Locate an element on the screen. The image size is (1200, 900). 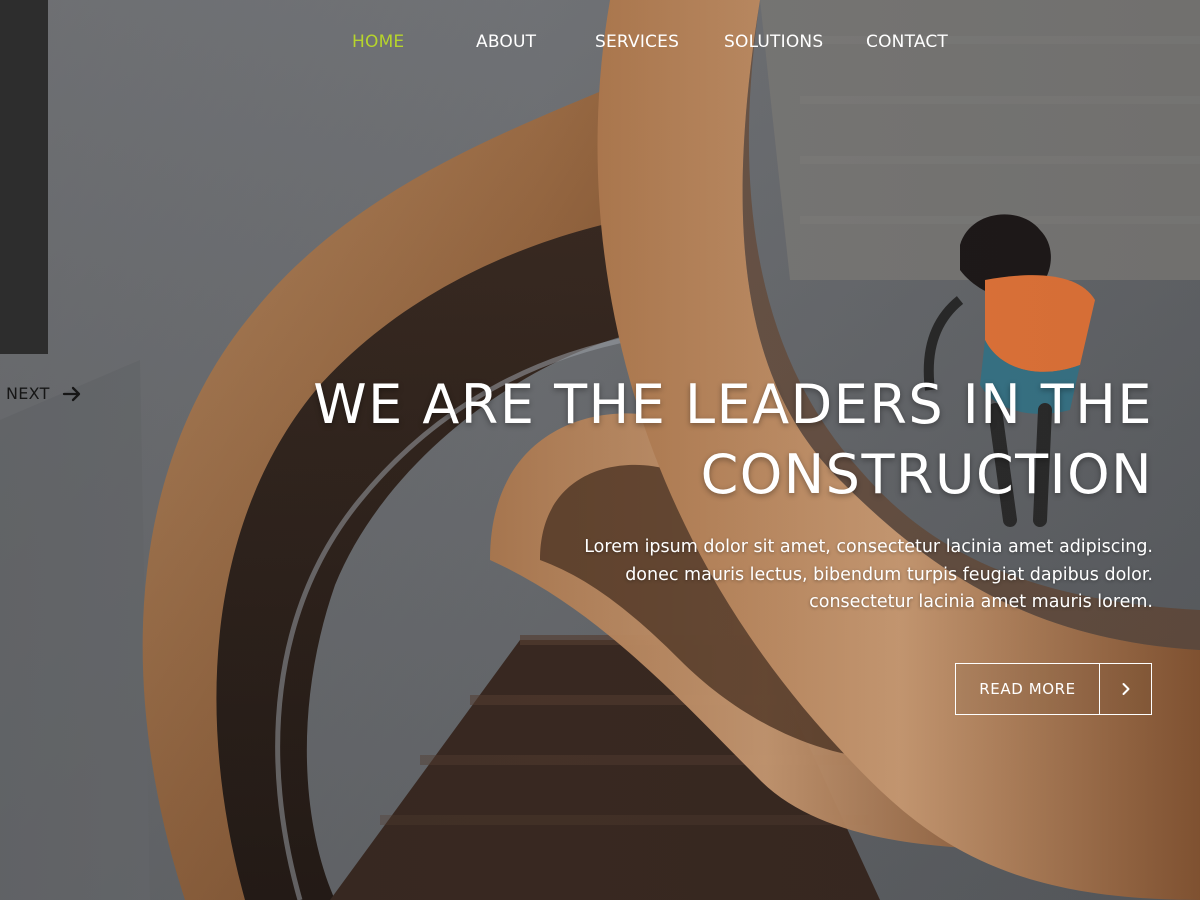
nav-item-home: HOME is located at coordinates (378, 42).